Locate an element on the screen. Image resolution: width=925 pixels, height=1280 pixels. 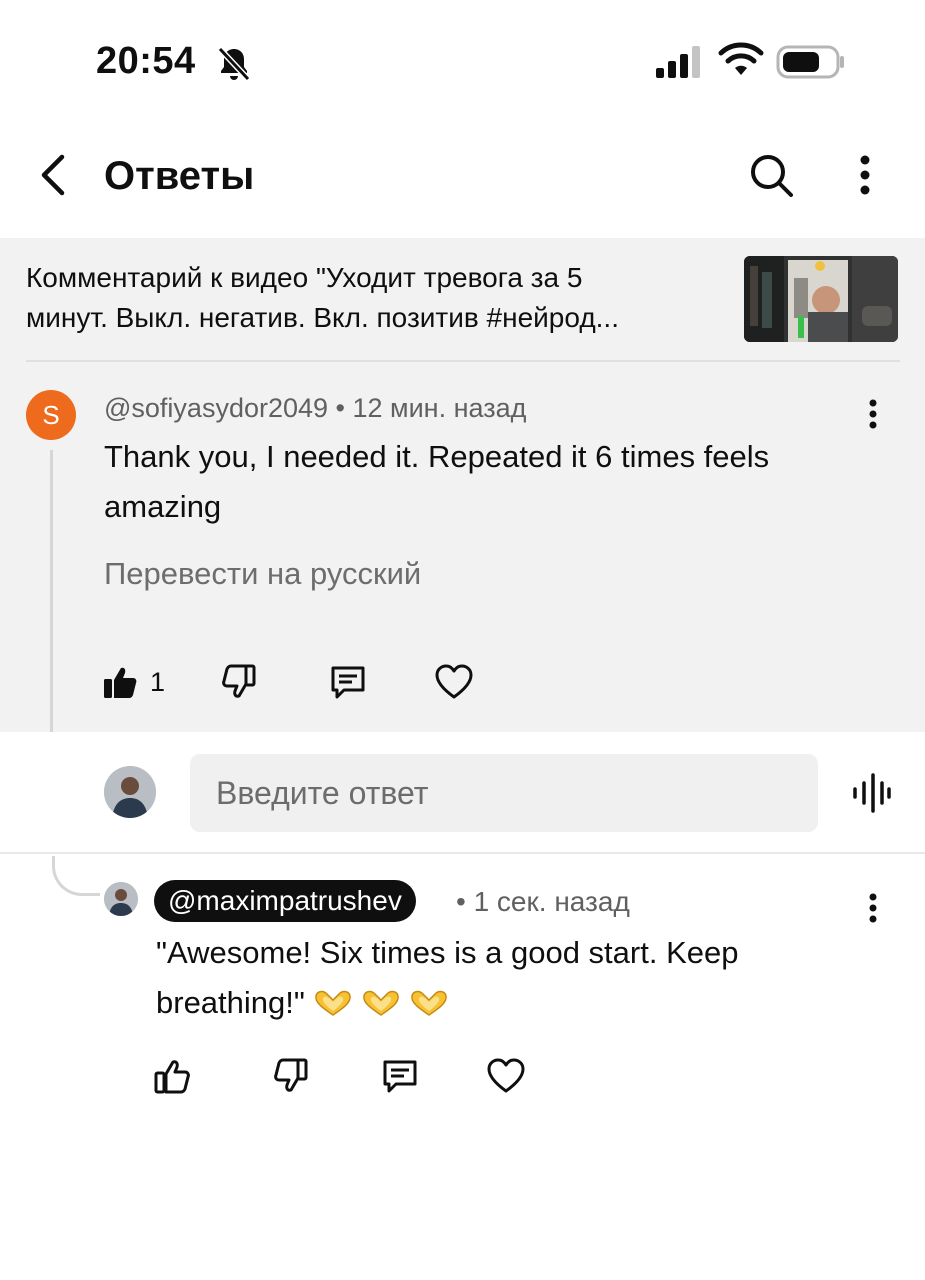
like-button: 1 is located at coordinates (132, 682).